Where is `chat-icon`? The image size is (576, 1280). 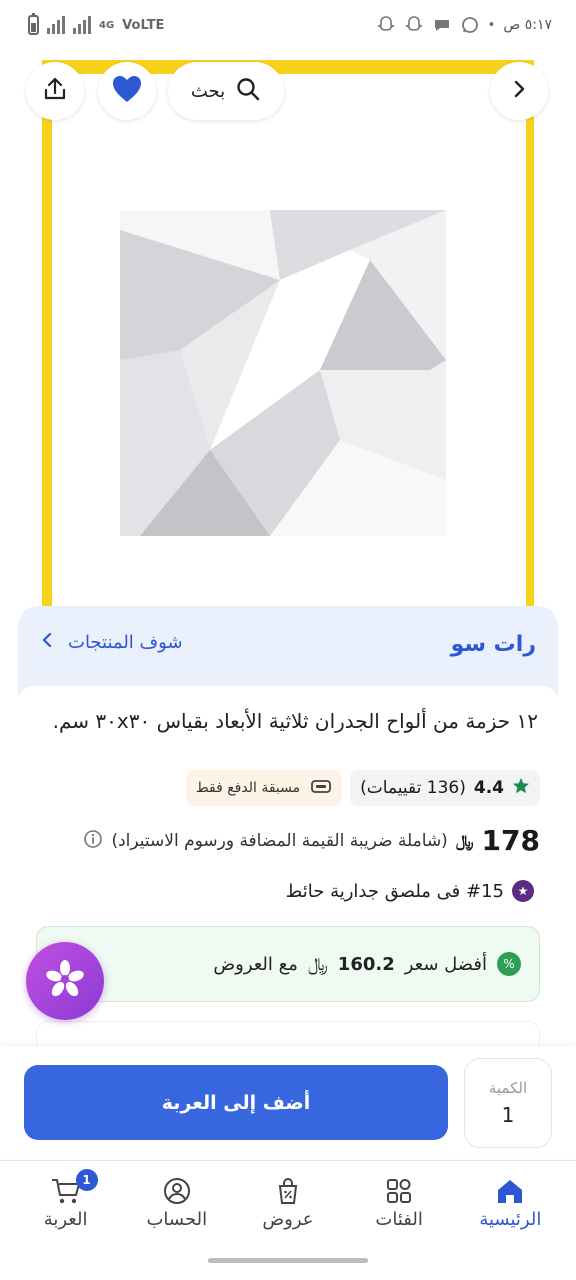 chat-icon is located at coordinates (442, 25).